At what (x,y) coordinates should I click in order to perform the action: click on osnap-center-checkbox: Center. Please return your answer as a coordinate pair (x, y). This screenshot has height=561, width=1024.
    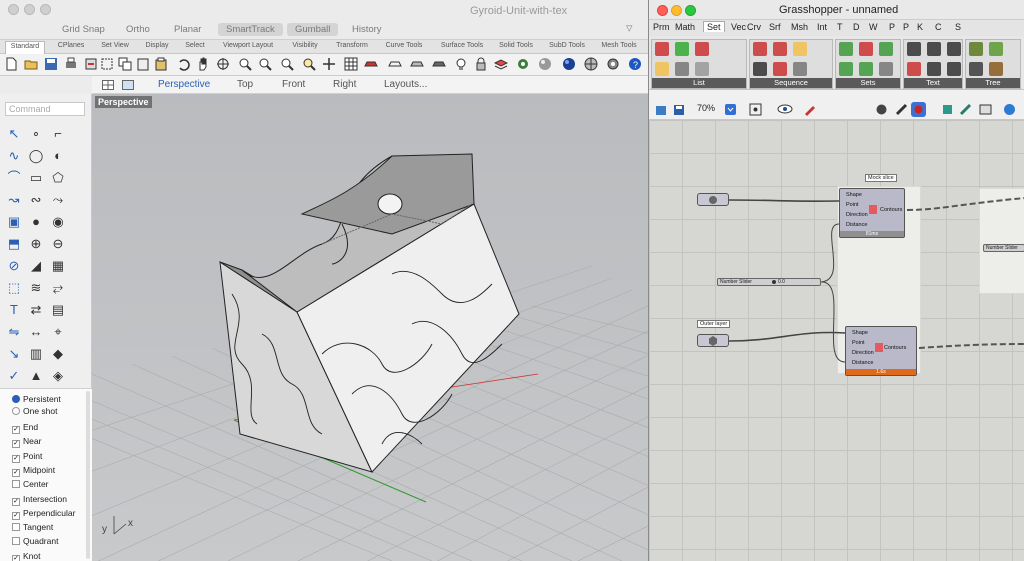
    Looking at the image, I should click on (30, 484).